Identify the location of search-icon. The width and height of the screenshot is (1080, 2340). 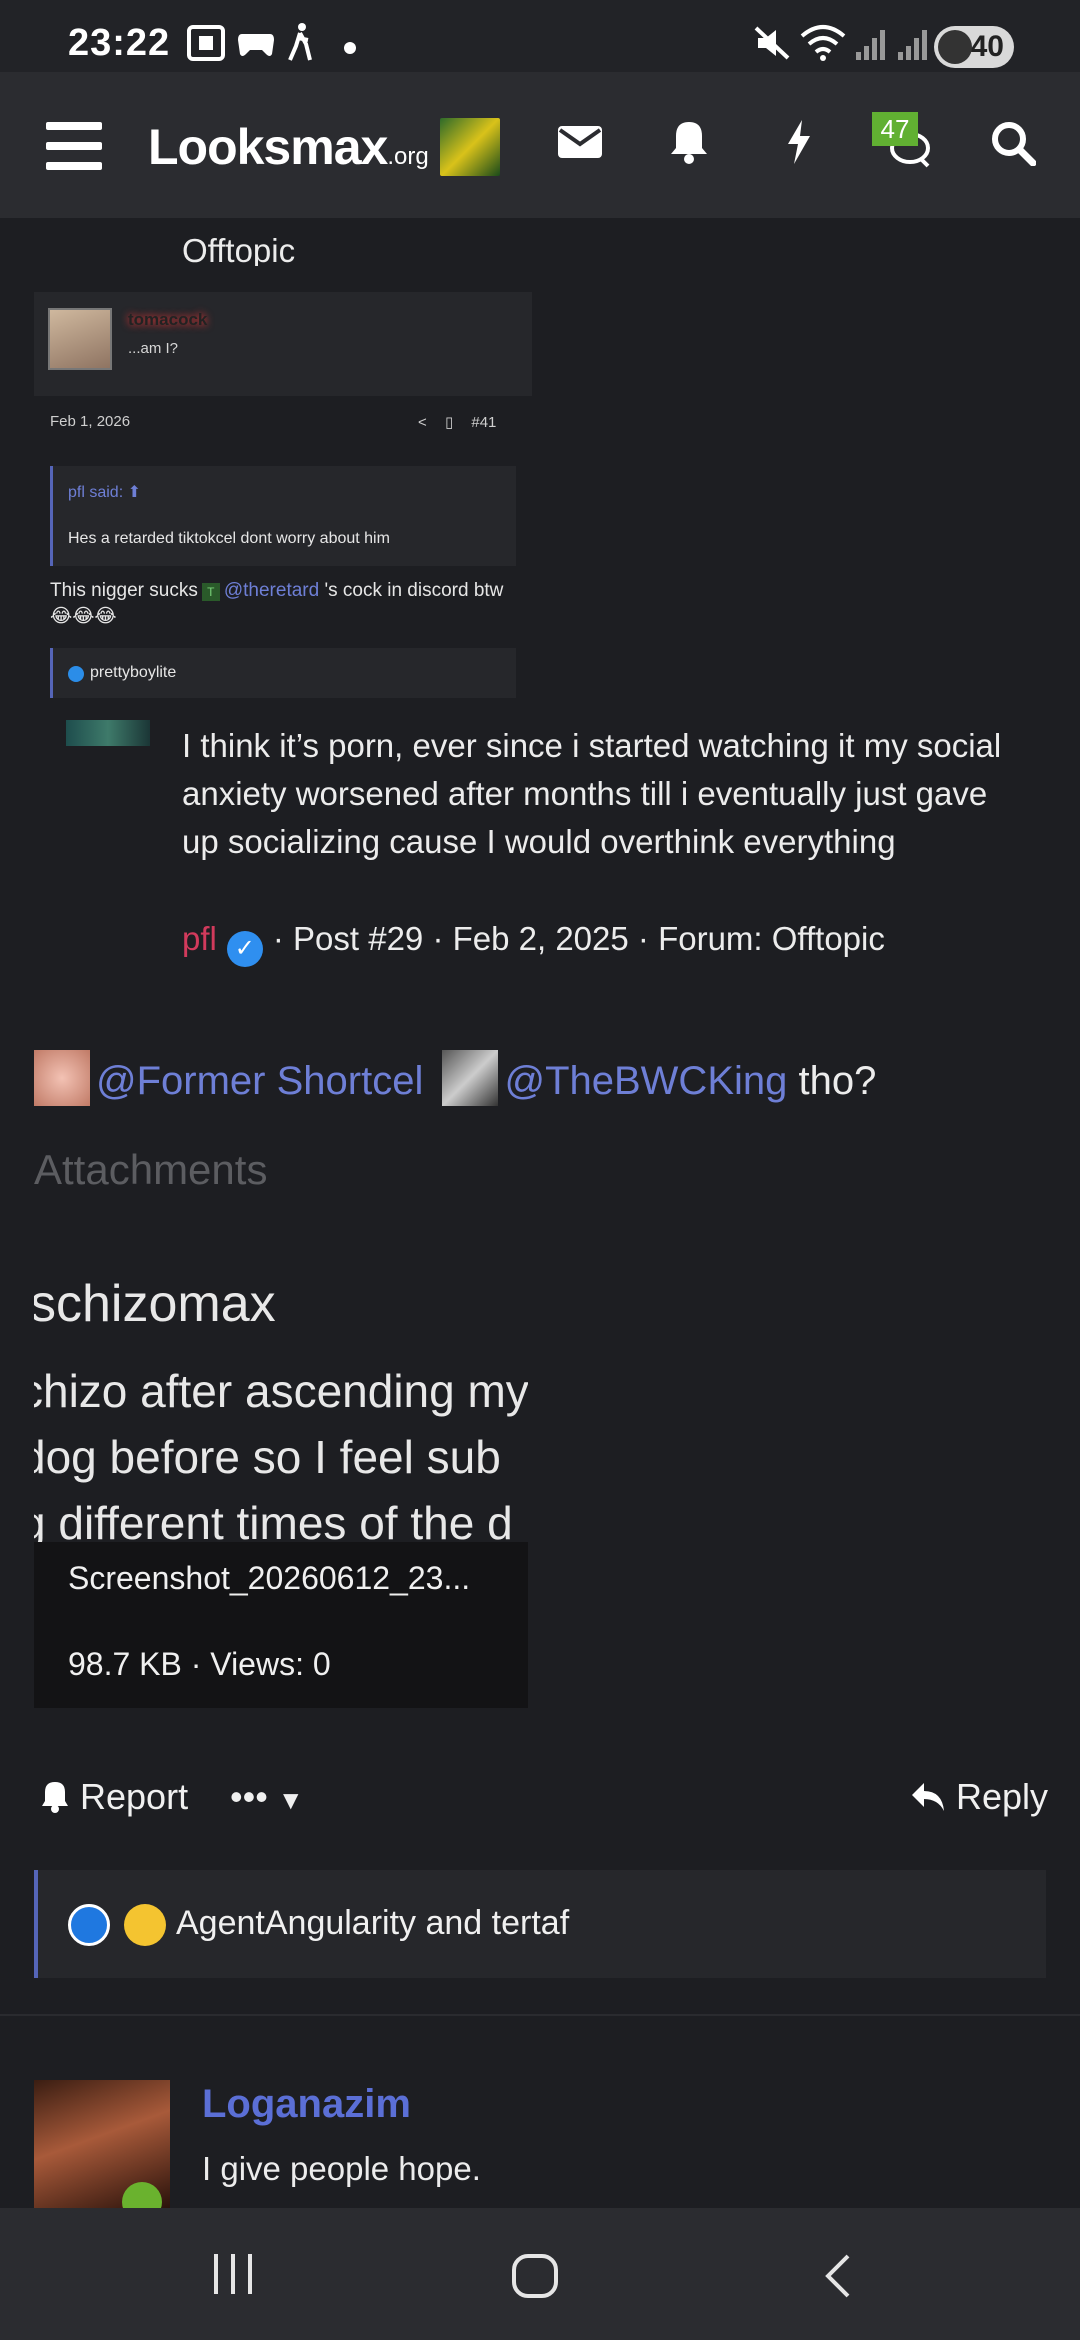
(1013, 145).